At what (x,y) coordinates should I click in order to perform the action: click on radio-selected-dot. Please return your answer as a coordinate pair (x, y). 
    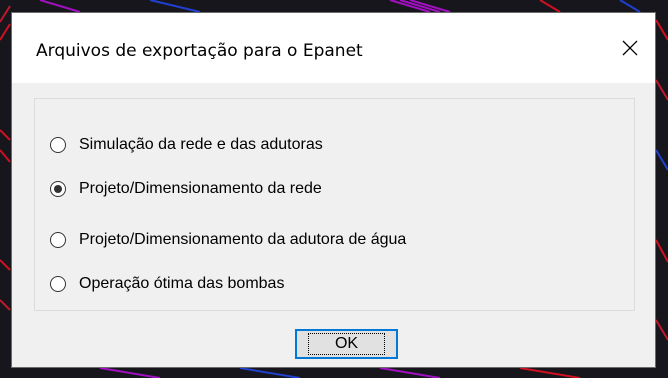
    Looking at the image, I should click on (58, 189).